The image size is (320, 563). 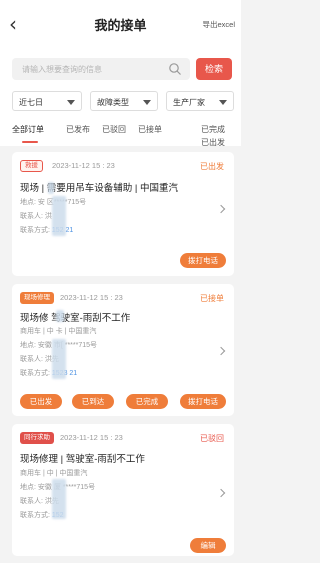 What do you see at coordinates (114, 129) in the screenshot?
I see `tab-rejected: 已驳回` at bounding box center [114, 129].